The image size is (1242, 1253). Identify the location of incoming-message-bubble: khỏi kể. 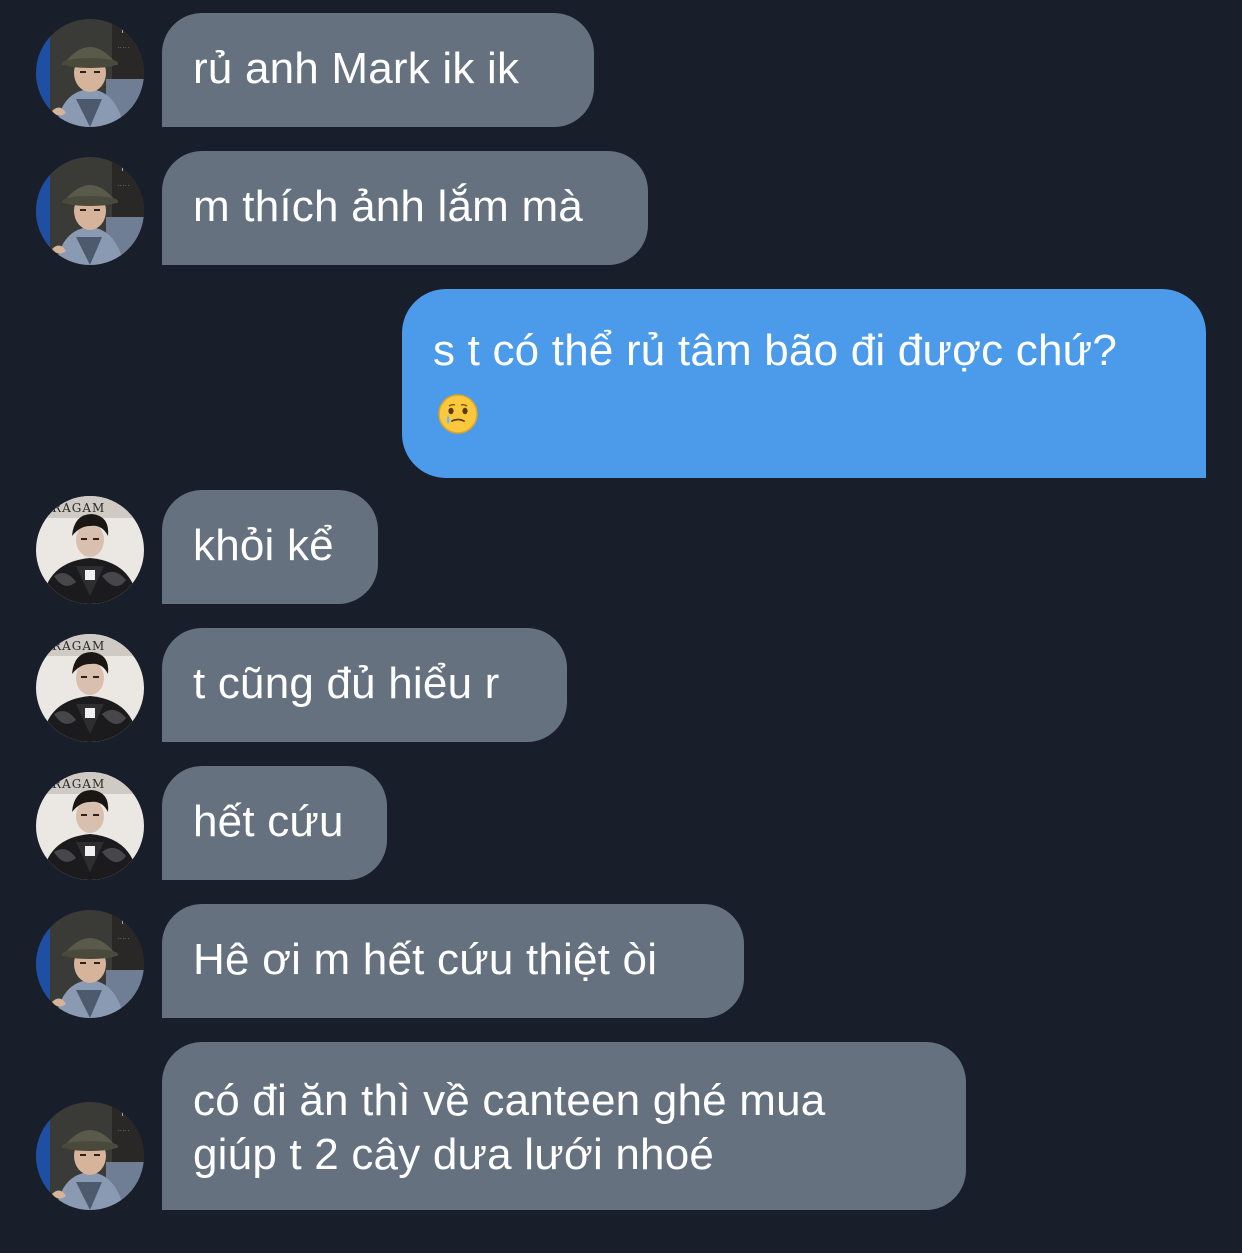
(270, 547).